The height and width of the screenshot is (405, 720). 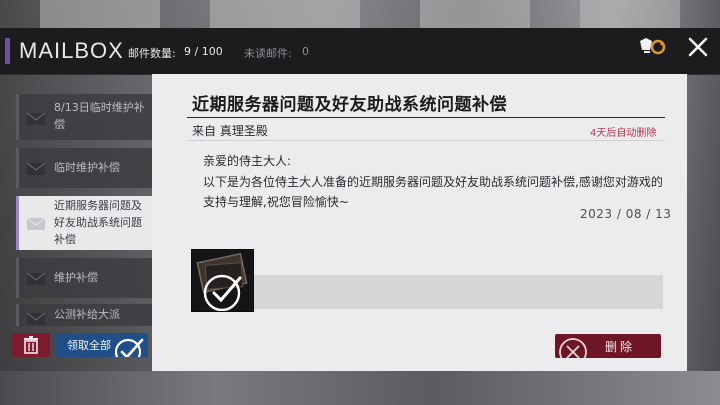 What do you see at coordinates (268, 53) in the screenshot?
I see `unread-count-label: 未读邮件:` at bounding box center [268, 53].